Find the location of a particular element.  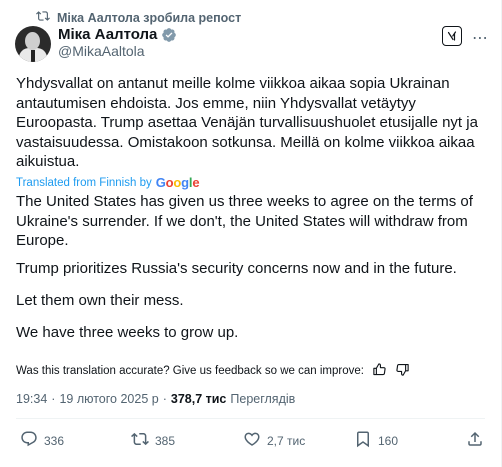

bookmark-icon is located at coordinates (363, 440).